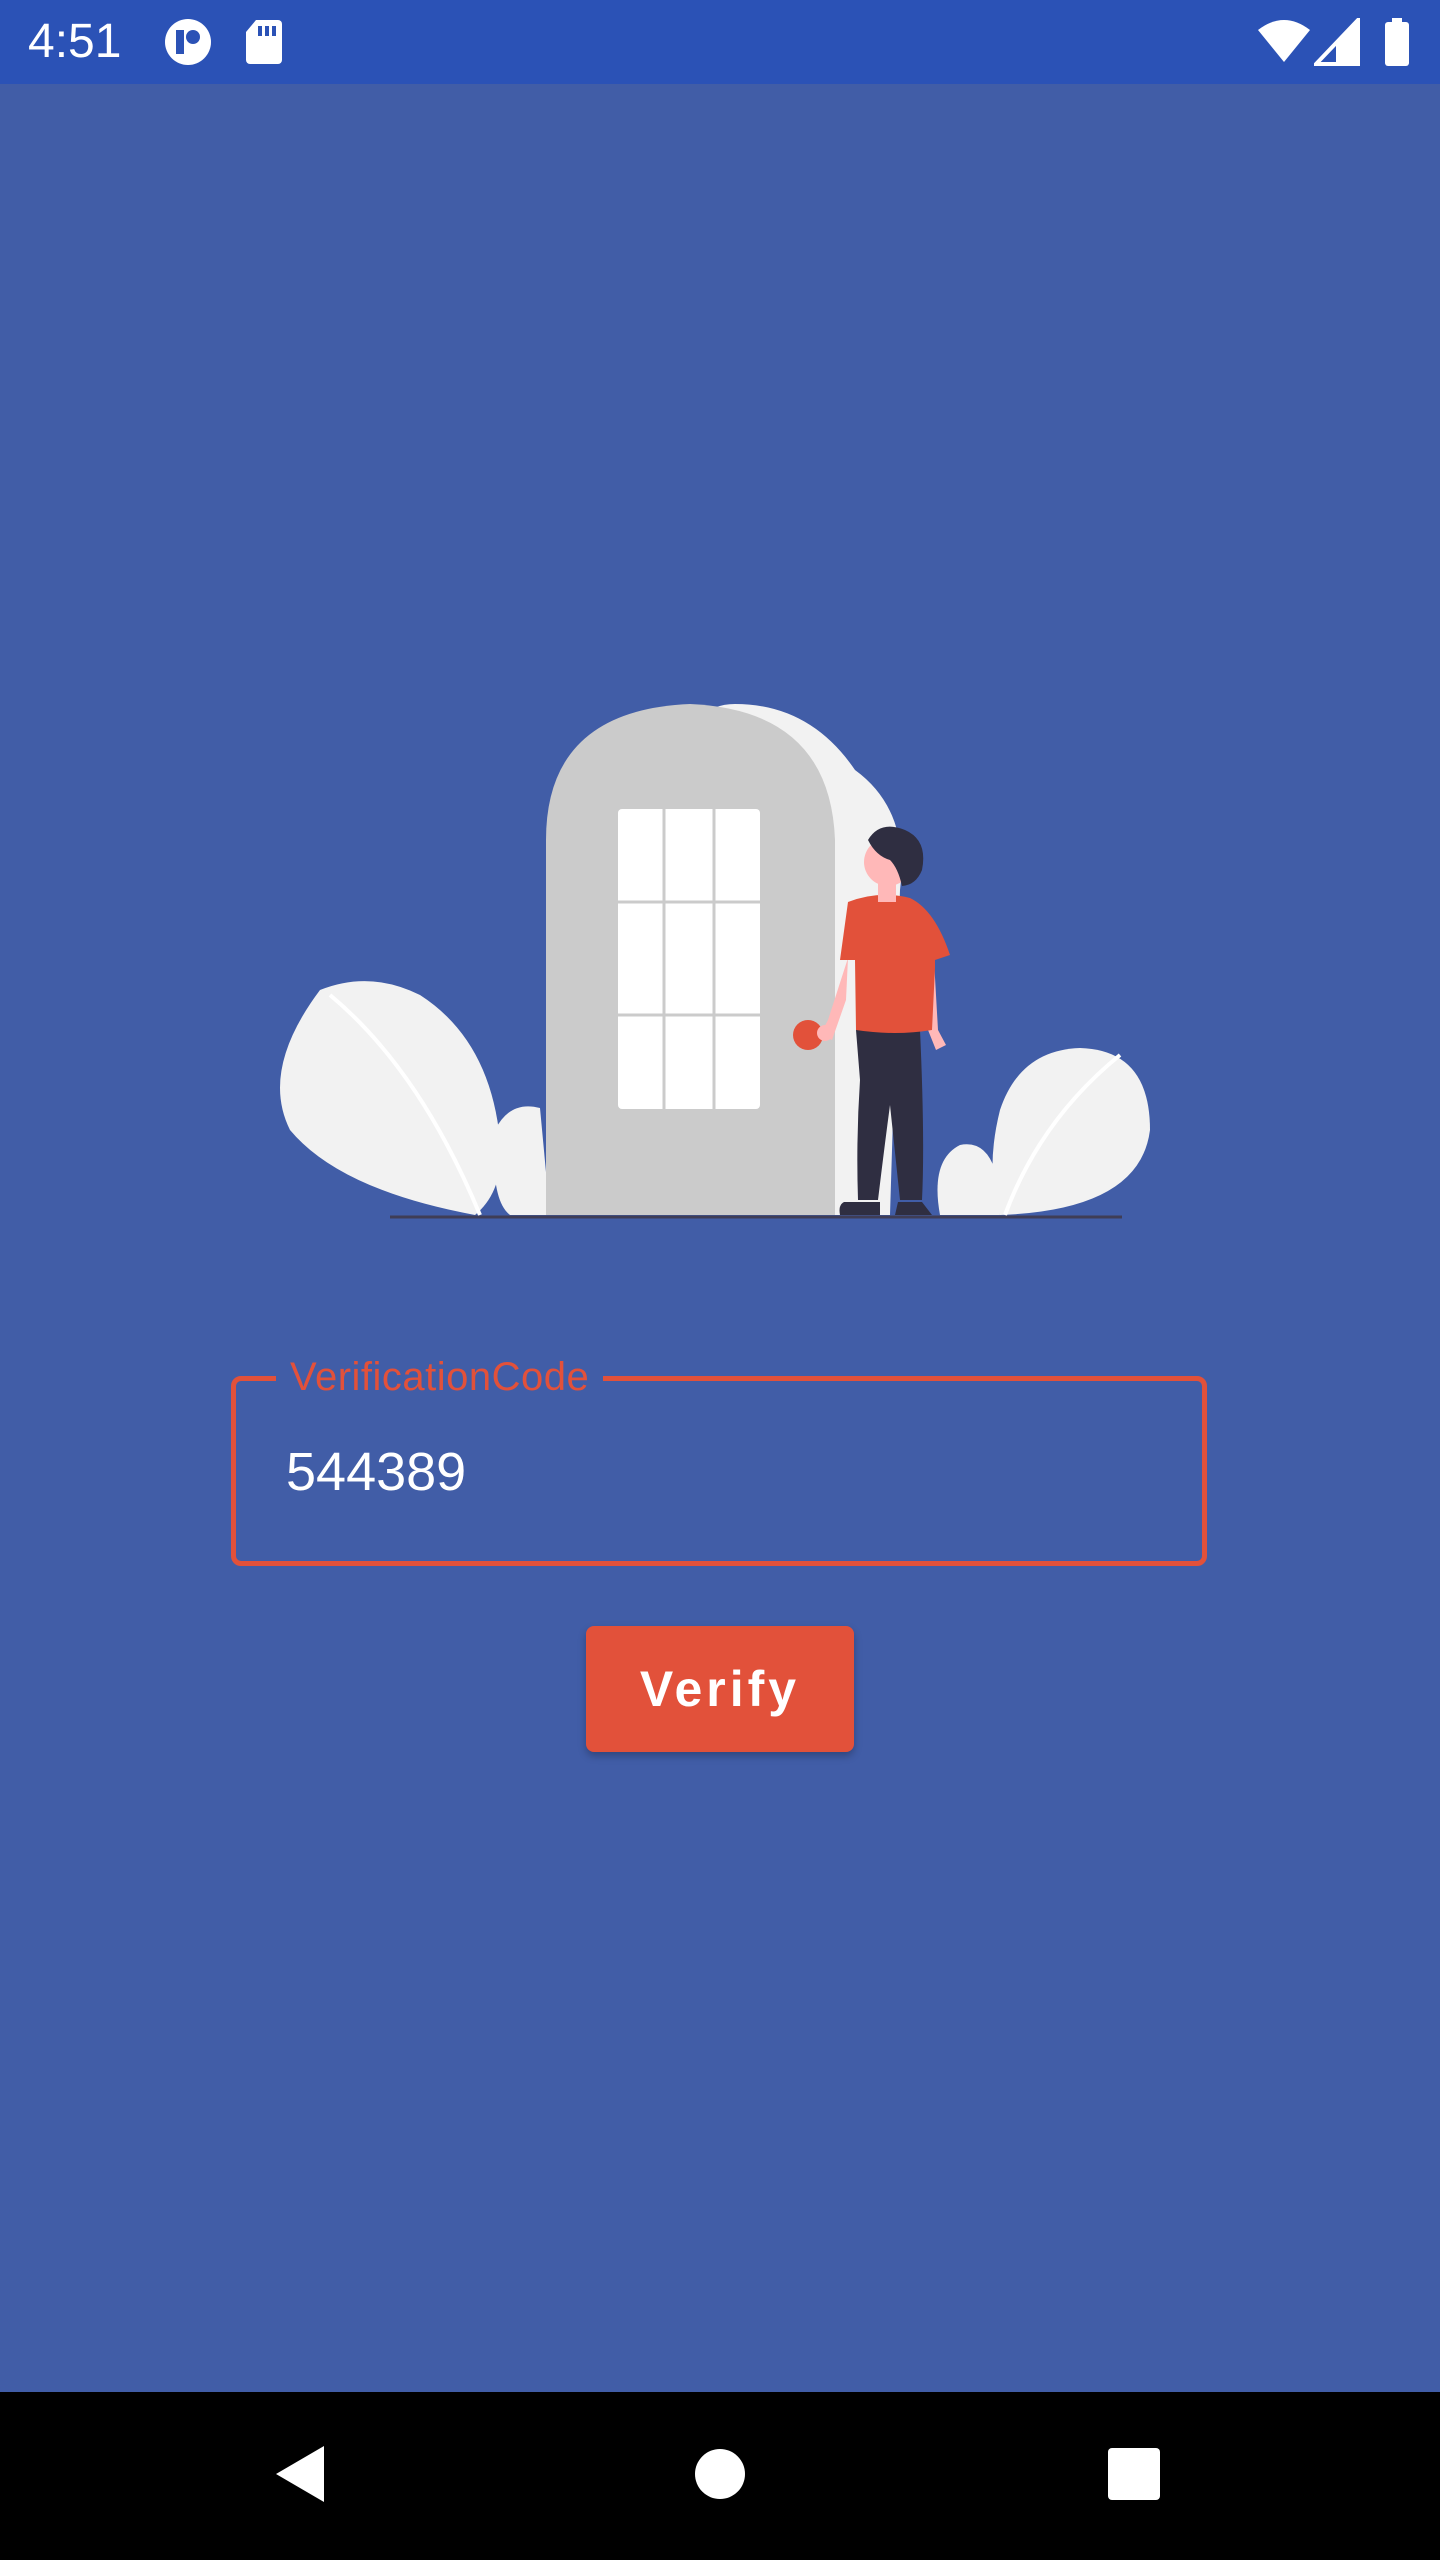 This screenshot has width=1440, height=2560. I want to click on verification-code-input, so click(716, 1472).